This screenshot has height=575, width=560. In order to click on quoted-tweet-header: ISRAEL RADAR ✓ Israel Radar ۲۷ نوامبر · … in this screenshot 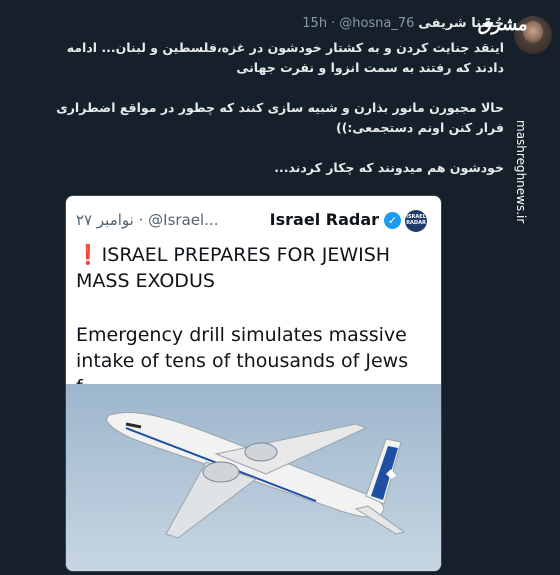, I will do `click(253, 221)`.